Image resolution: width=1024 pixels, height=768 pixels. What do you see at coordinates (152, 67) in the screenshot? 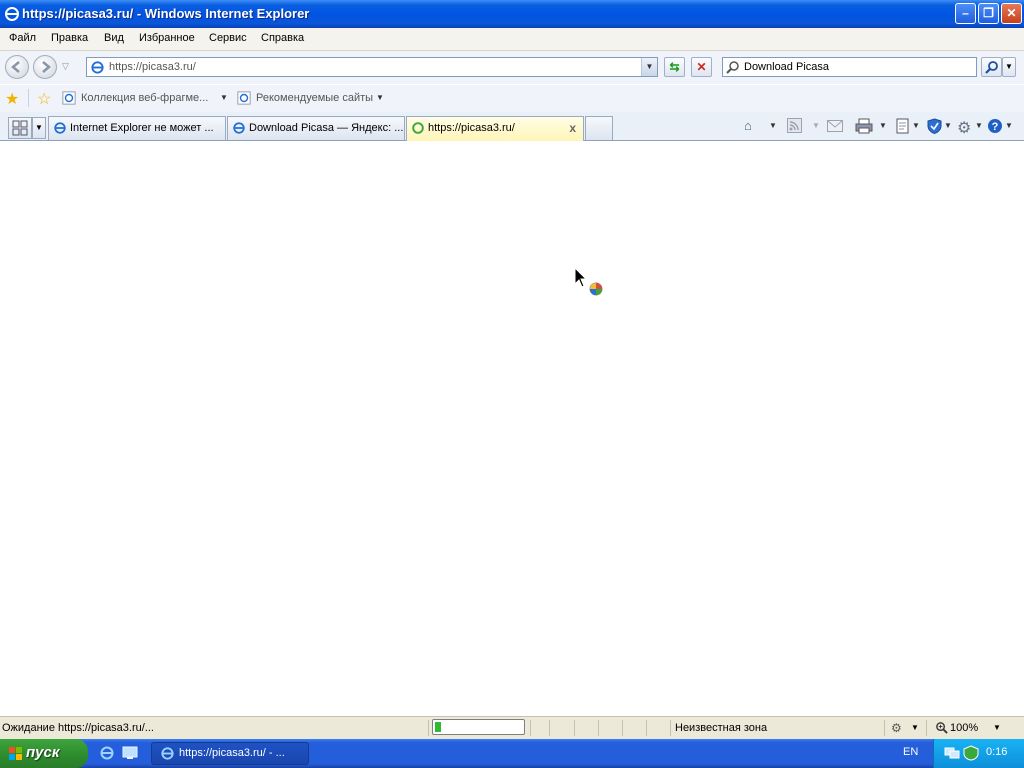
I see `address-input: https://picasa3.ru/` at bounding box center [152, 67].